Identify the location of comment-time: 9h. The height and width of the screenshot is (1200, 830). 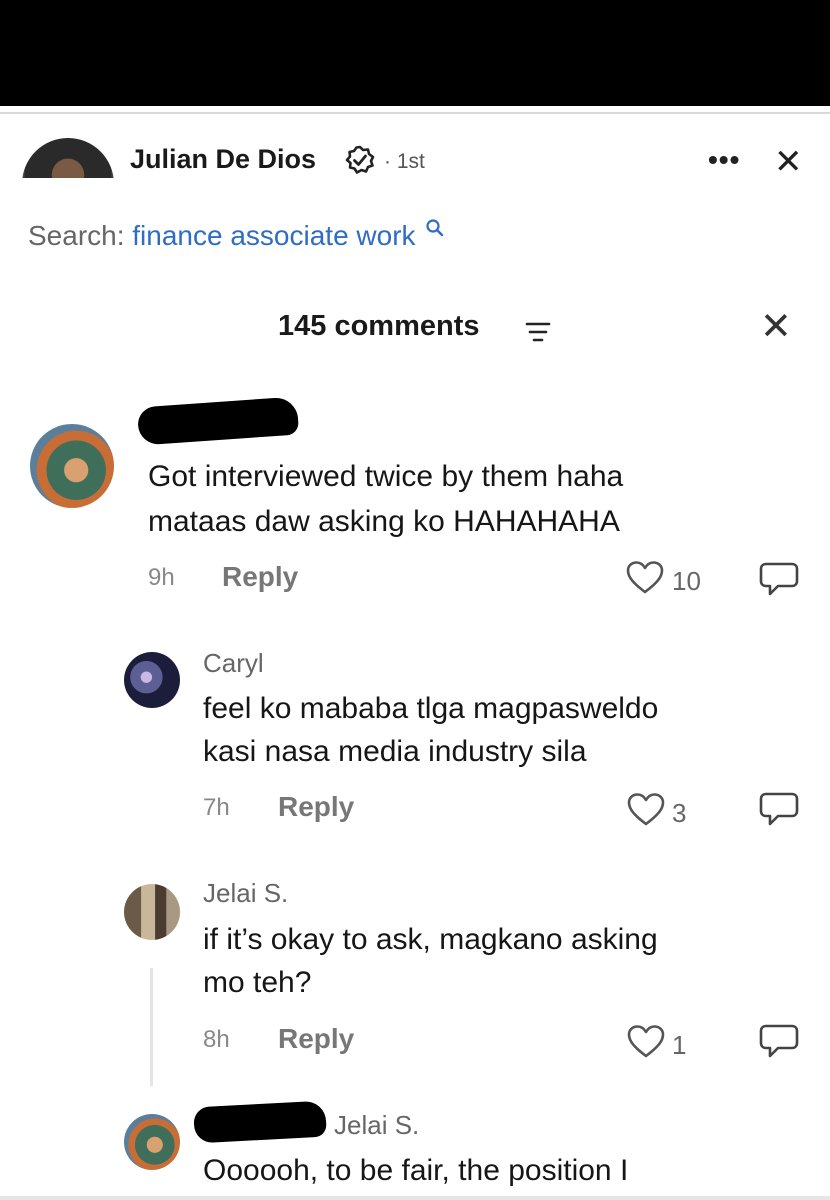
(161, 577).